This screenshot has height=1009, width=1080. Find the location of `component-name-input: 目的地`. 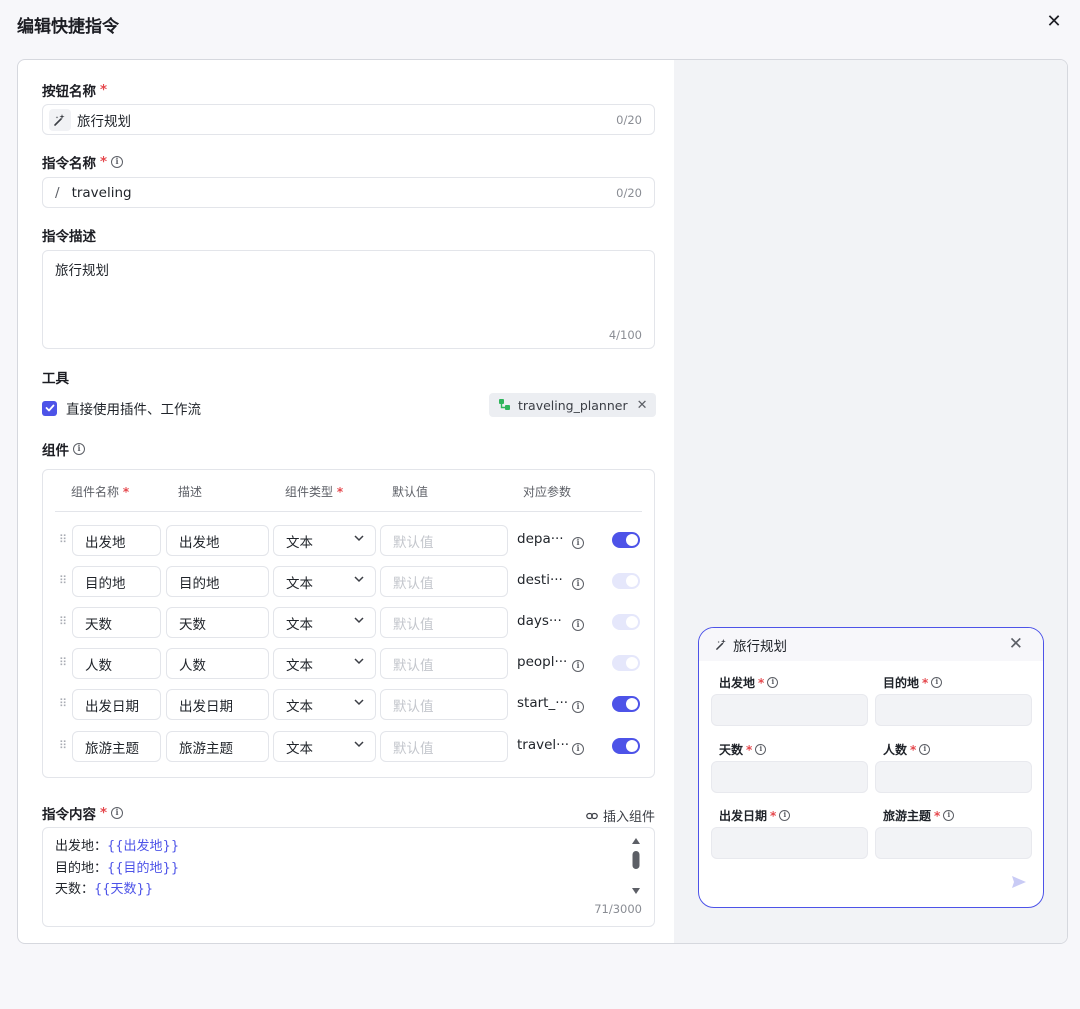

component-name-input: 目的地 is located at coordinates (116, 581).